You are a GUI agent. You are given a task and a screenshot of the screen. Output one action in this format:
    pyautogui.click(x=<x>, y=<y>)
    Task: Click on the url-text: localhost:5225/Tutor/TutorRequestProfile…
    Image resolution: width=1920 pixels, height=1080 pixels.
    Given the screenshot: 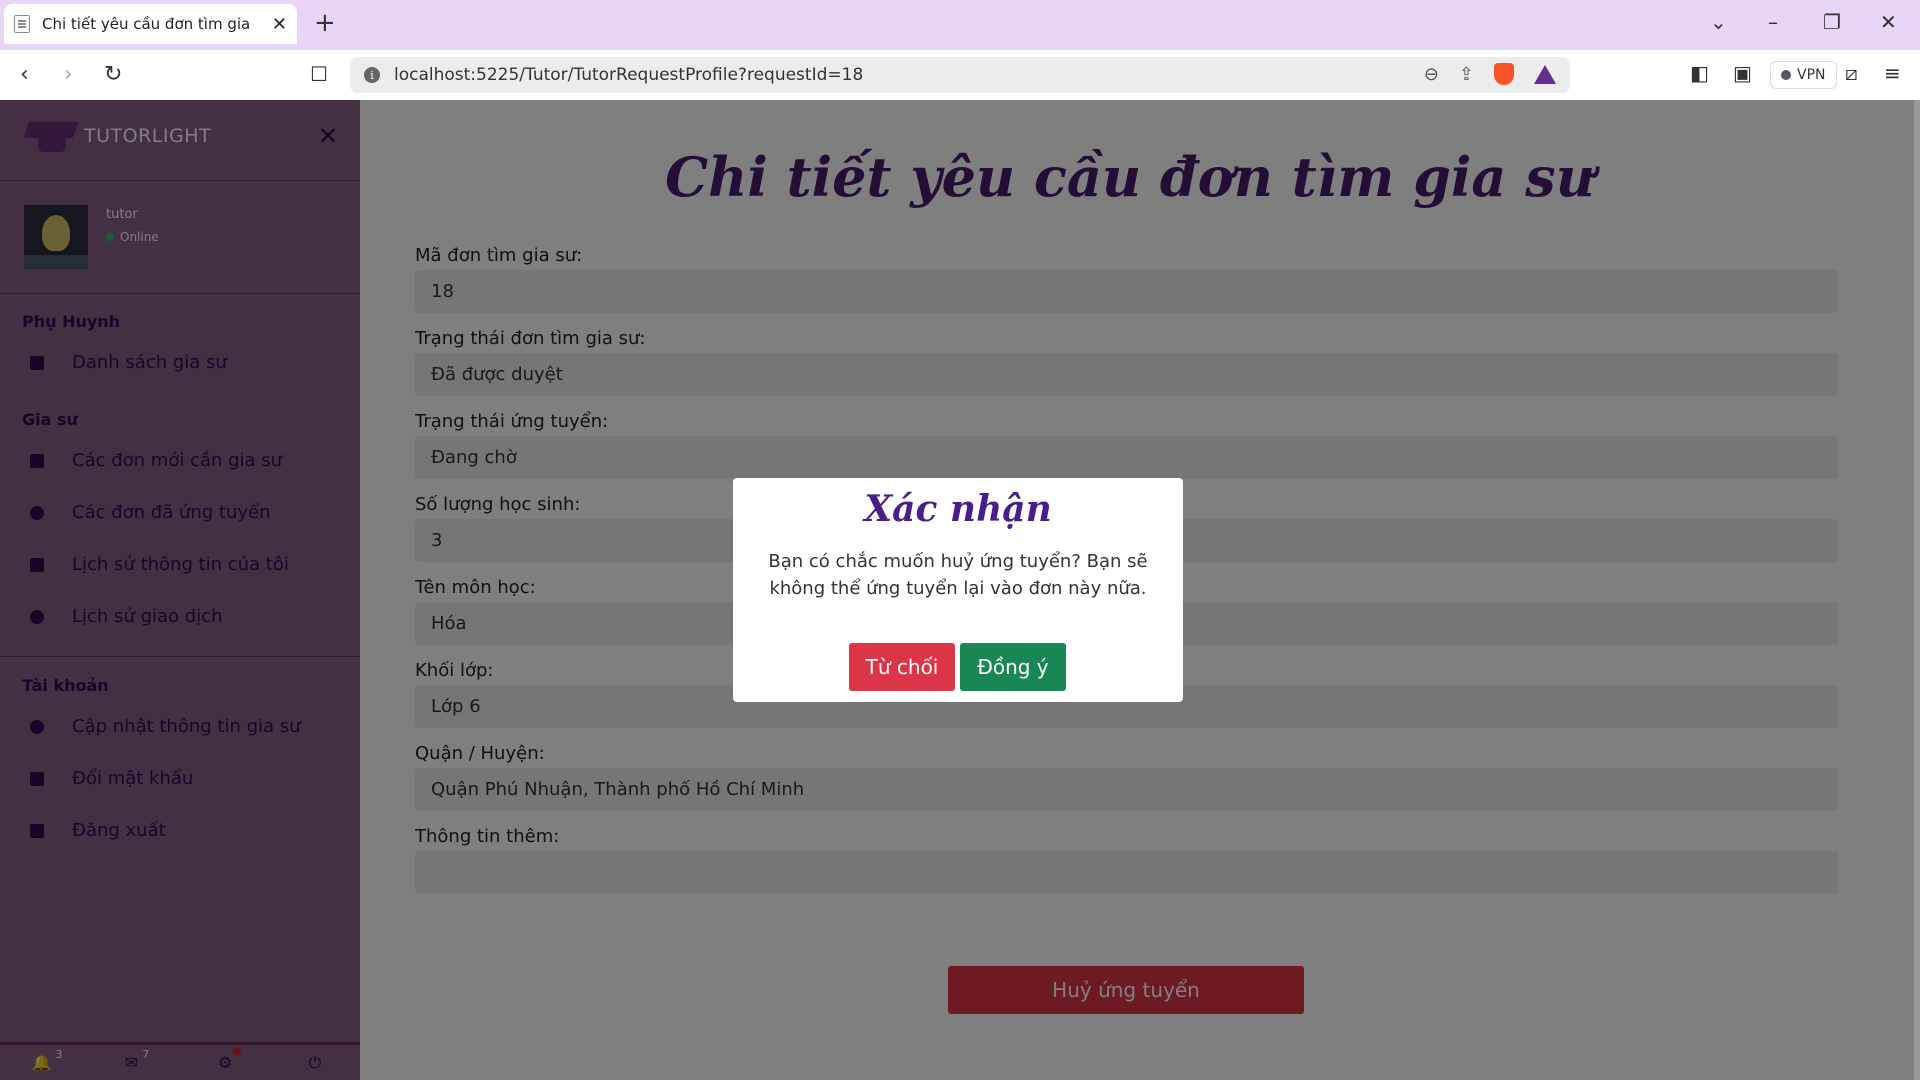 What is the action you would take?
    pyautogui.click(x=629, y=75)
    